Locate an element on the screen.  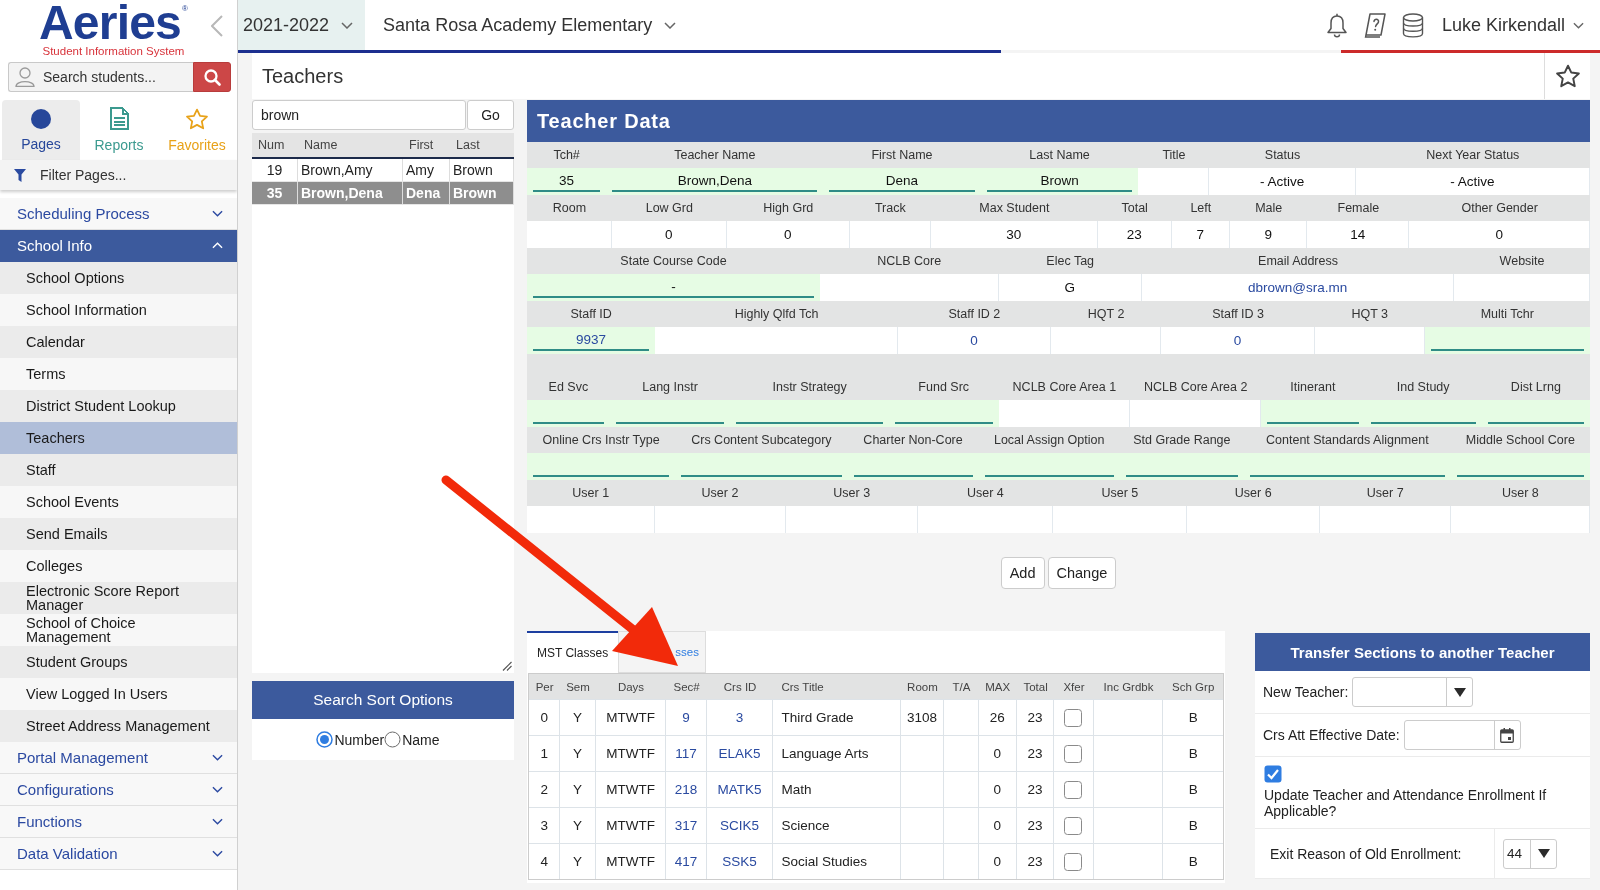
input-field: - is located at coordinates (673, 287).